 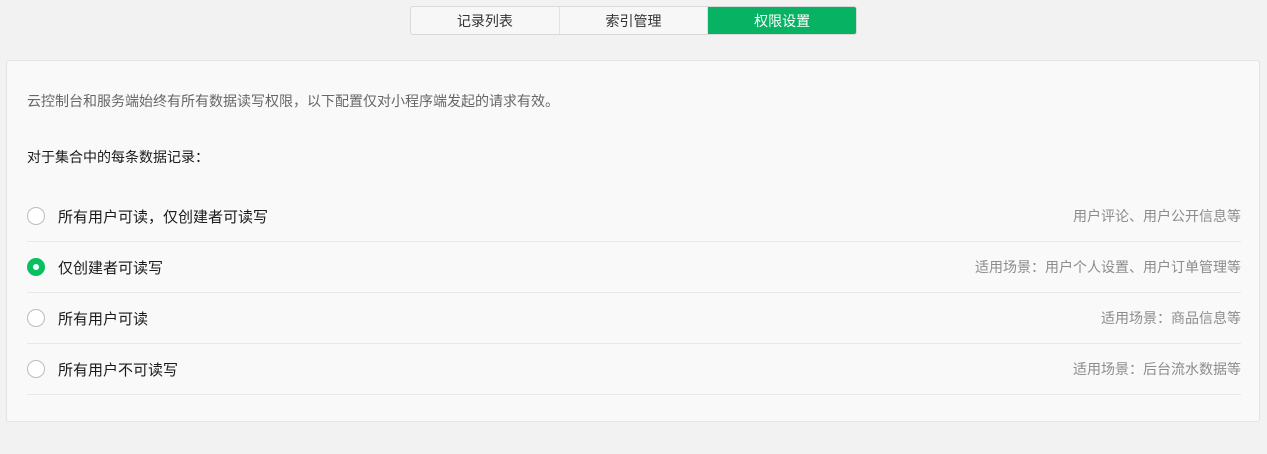 I want to click on option-left: 所有用户可读，仅创建者可读写, so click(x=147, y=216).